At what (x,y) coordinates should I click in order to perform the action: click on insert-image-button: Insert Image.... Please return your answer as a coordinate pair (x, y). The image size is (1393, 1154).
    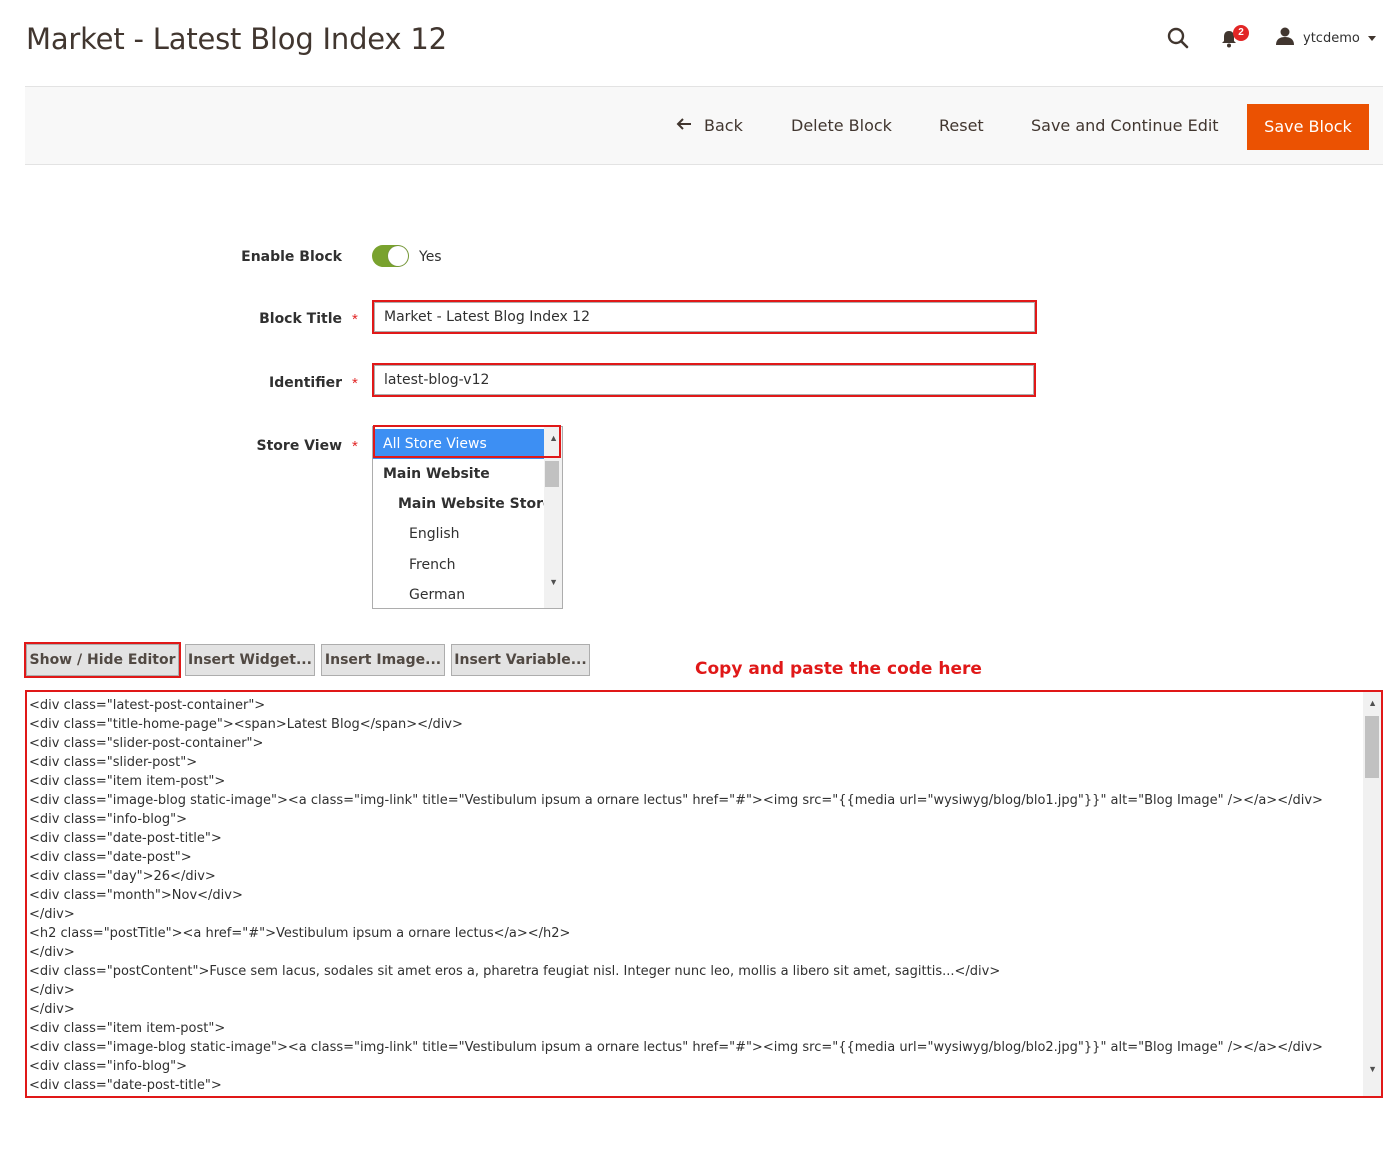
    Looking at the image, I should click on (383, 660).